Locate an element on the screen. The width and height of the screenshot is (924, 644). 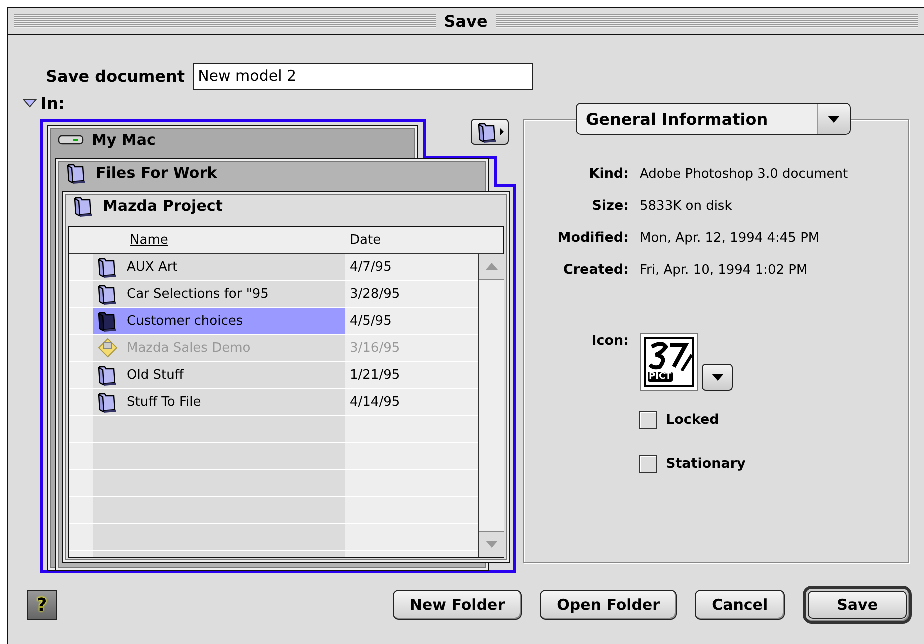
file-name: Car Selections for "95 is located at coordinates (198, 294).